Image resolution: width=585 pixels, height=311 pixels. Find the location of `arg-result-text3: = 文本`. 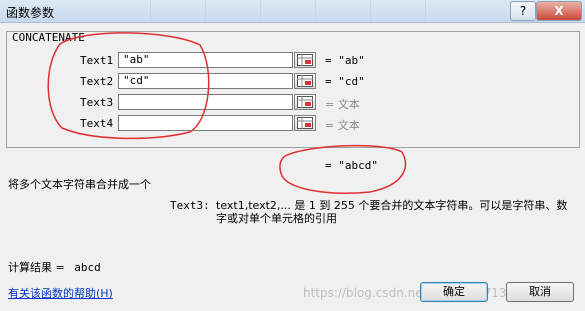

arg-result-text3: = 文本 is located at coordinates (342, 104).